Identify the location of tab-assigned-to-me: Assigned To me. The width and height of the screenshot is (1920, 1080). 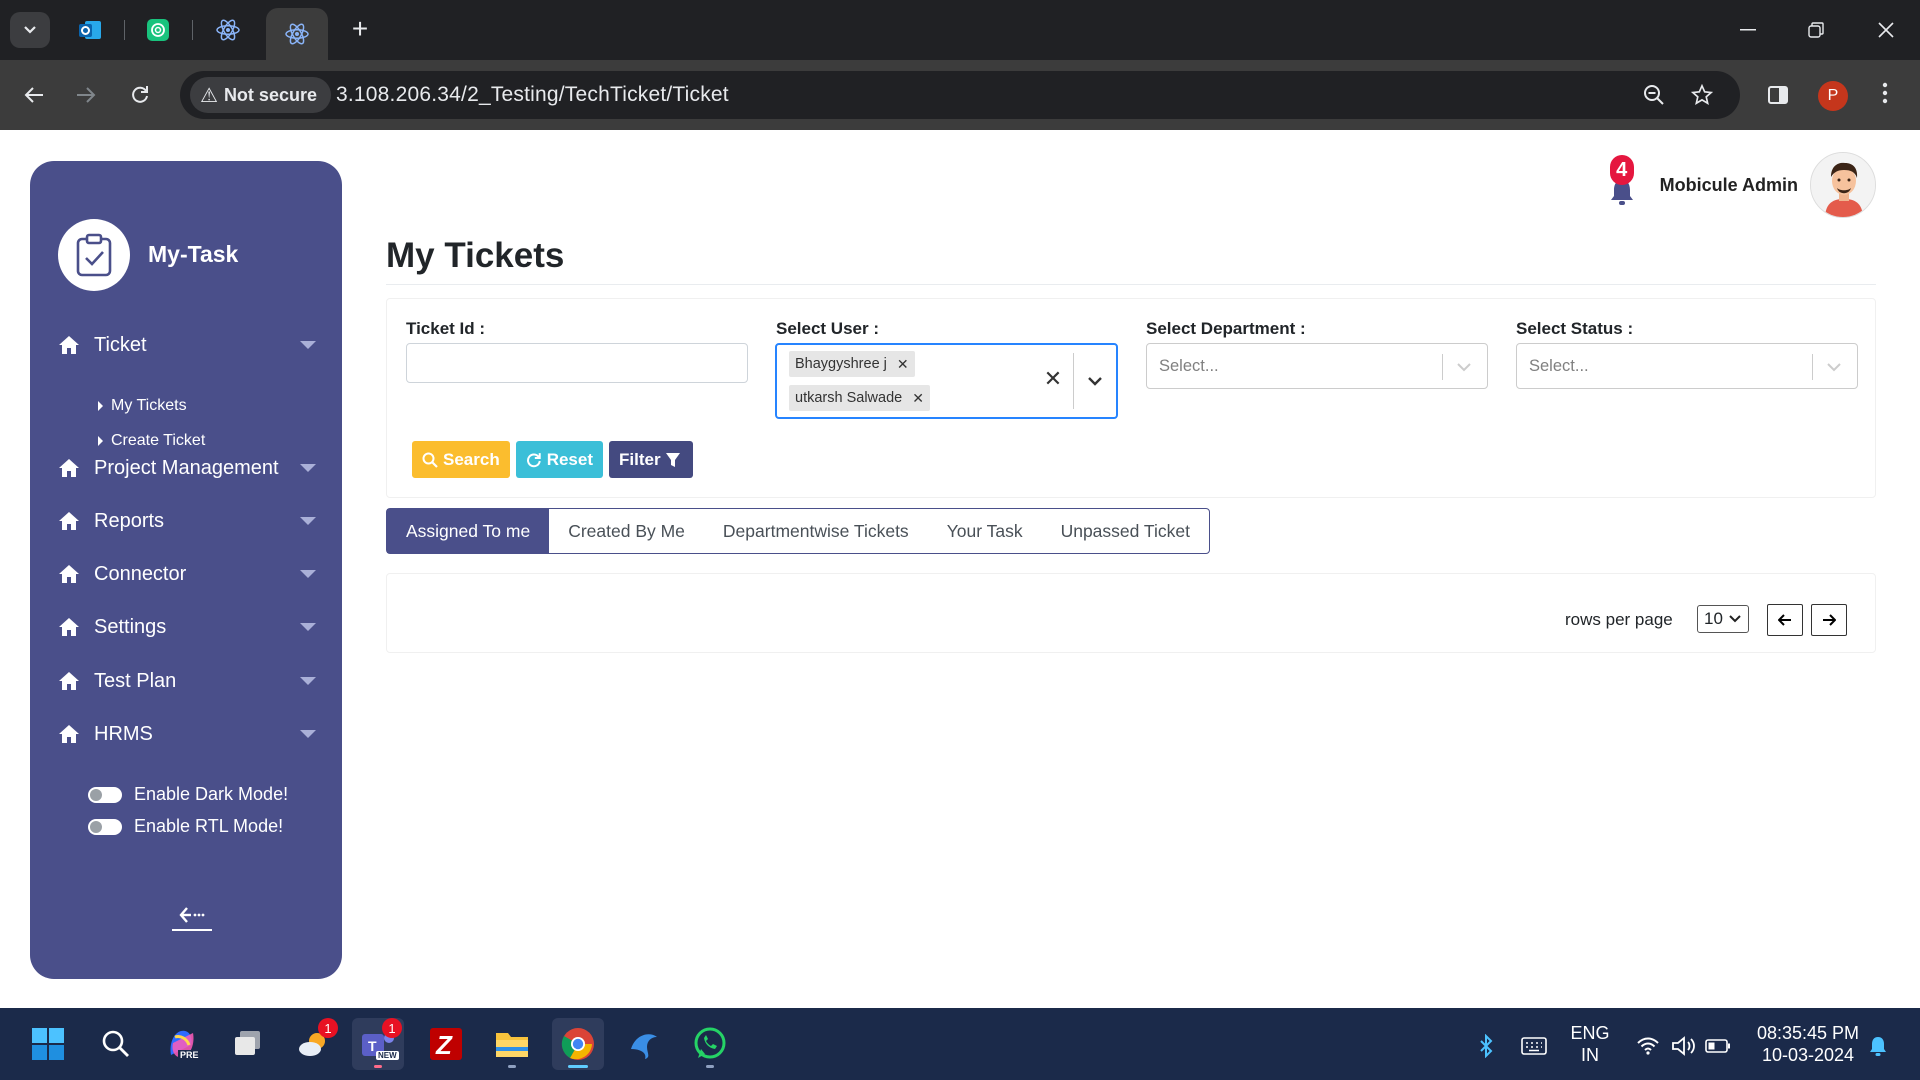
(468, 531).